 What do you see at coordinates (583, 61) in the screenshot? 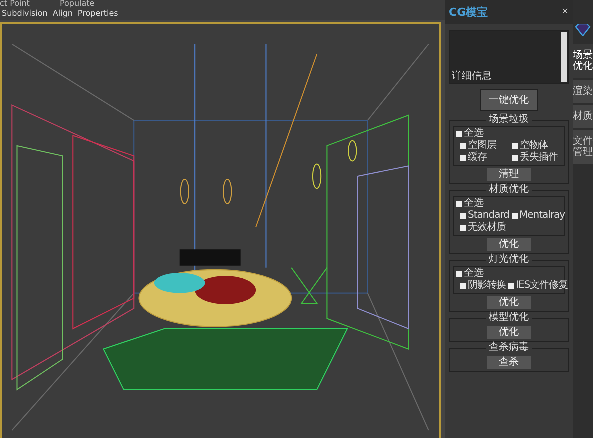
I see `side-tab: 场景优化` at bounding box center [583, 61].